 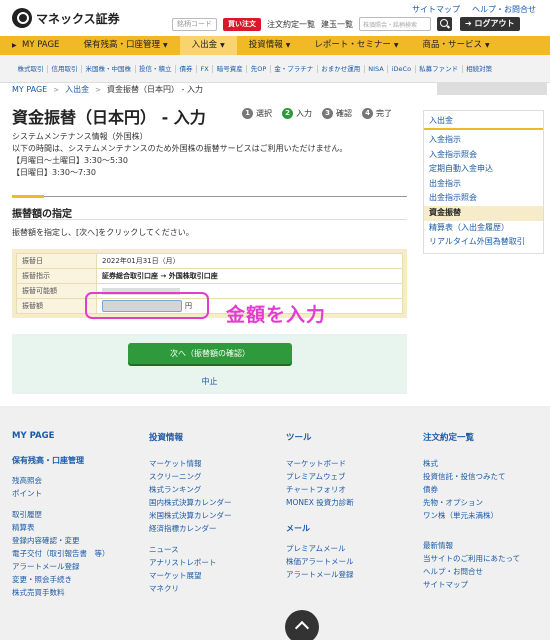 What do you see at coordinates (483, 213) in the screenshot?
I see `side-item-transfer: 資金振替` at bounding box center [483, 213].